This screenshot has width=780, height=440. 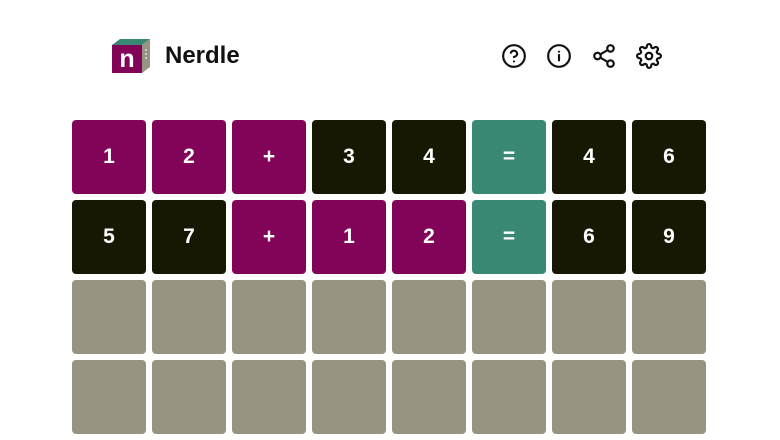 I want to click on app-title: Nerdle, so click(x=202, y=55).